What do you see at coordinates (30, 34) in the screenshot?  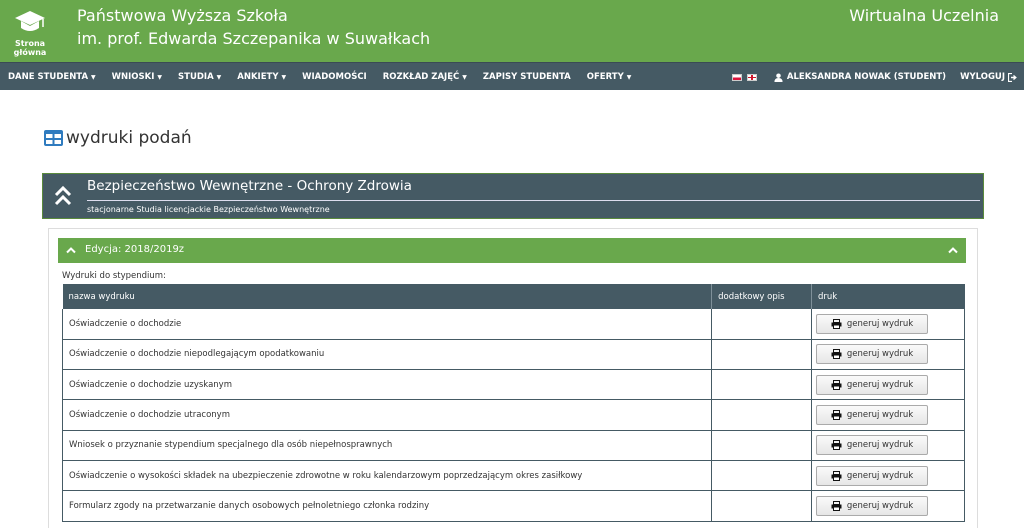 I see `home-link: Strona główna` at bounding box center [30, 34].